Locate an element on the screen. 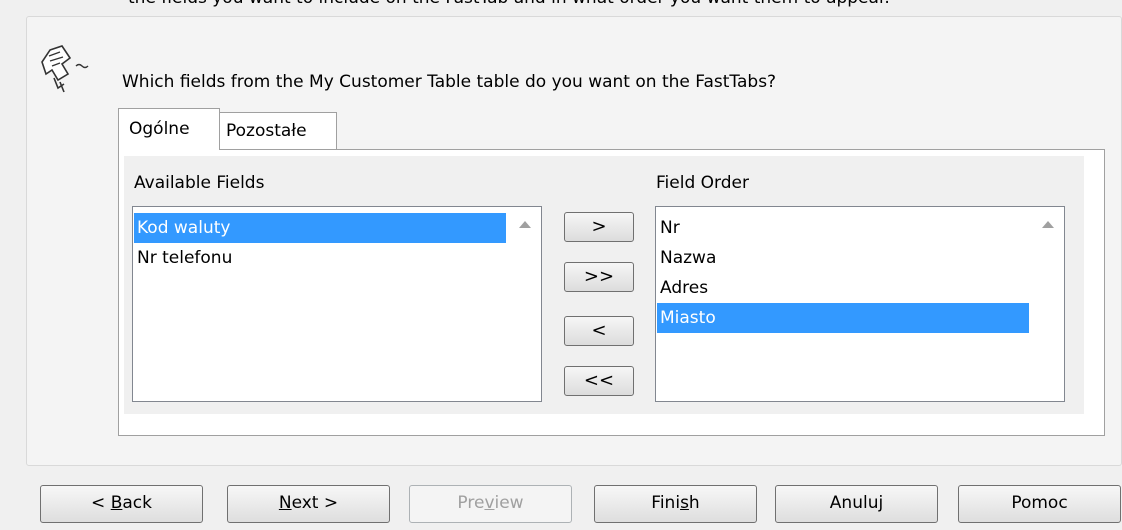 This screenshot has width=1122, height=530. tab-pozostale: Pozostałe is located at coordinates (278, 130).